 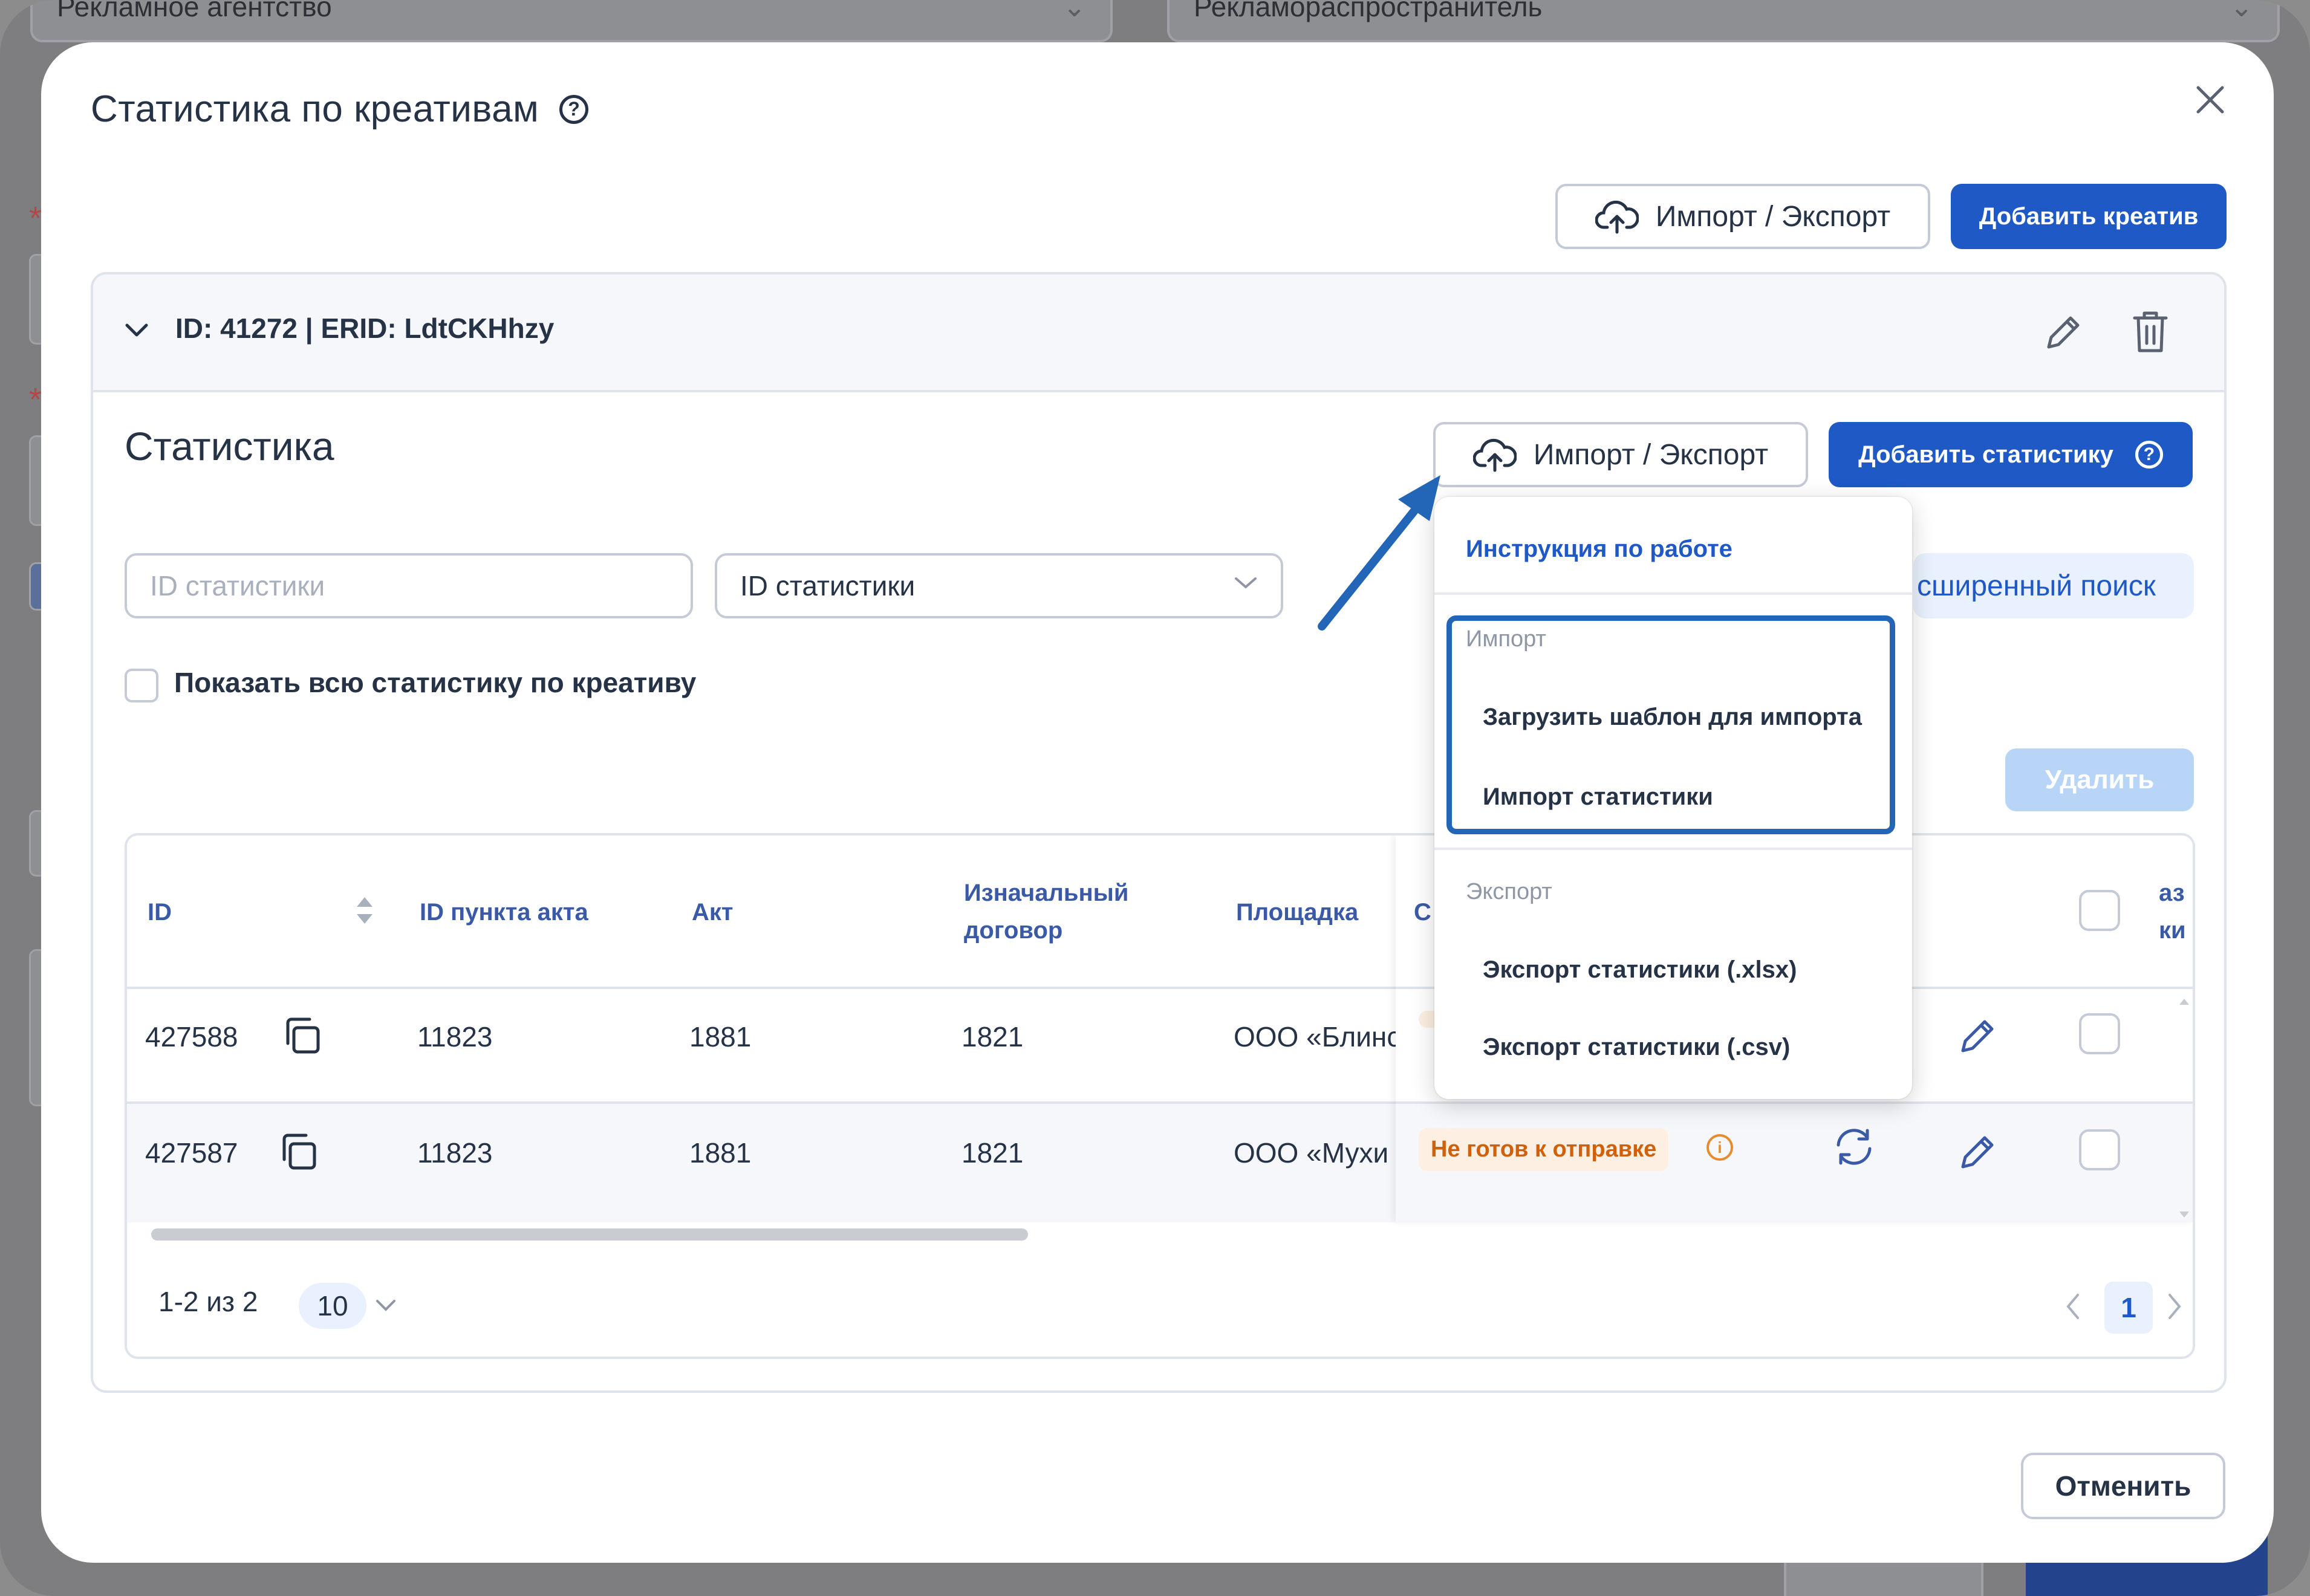 I want to click on row1-contract: 1821, so click(x=992, y=1037).